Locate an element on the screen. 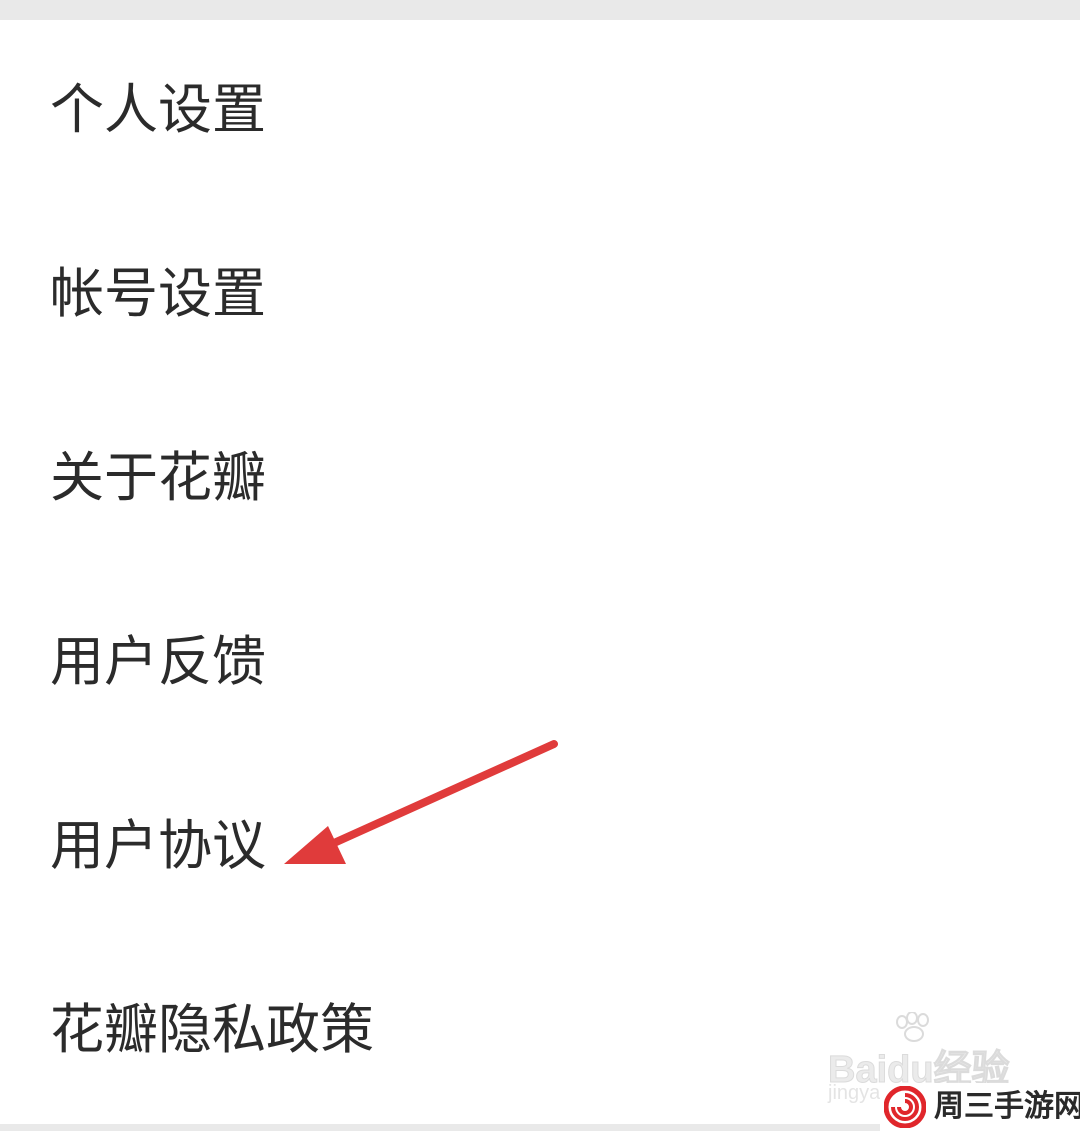 This screenshot has width=1080, height=1131. spiral-logo-icon is located at coordinates (905, 1107).